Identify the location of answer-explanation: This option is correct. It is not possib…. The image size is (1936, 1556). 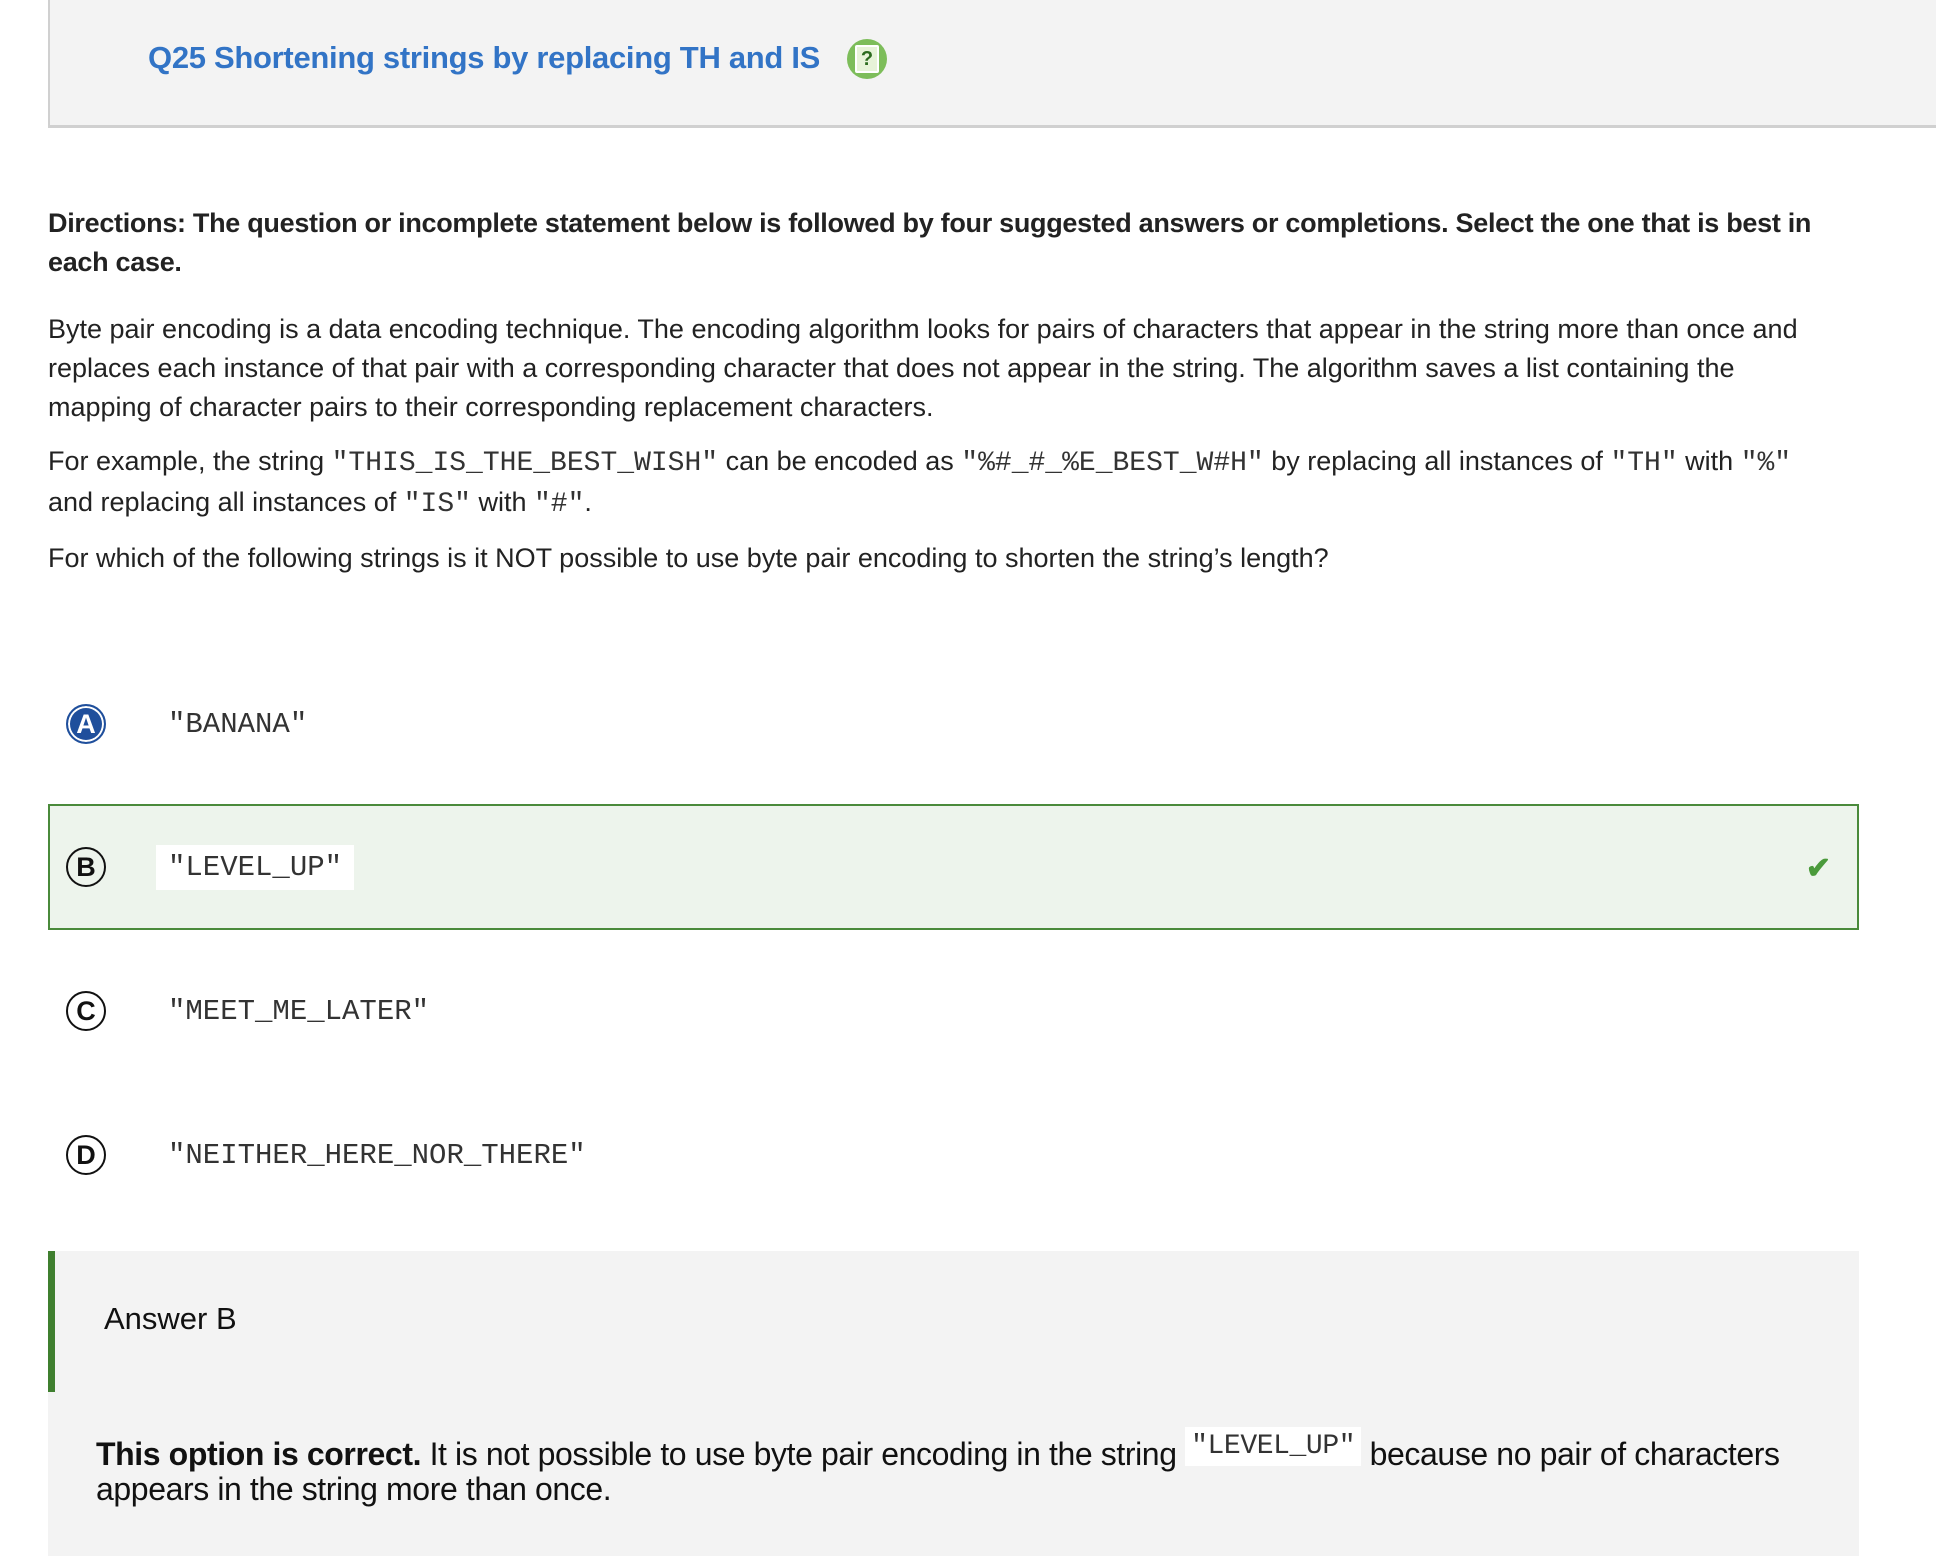
(946, 1466).